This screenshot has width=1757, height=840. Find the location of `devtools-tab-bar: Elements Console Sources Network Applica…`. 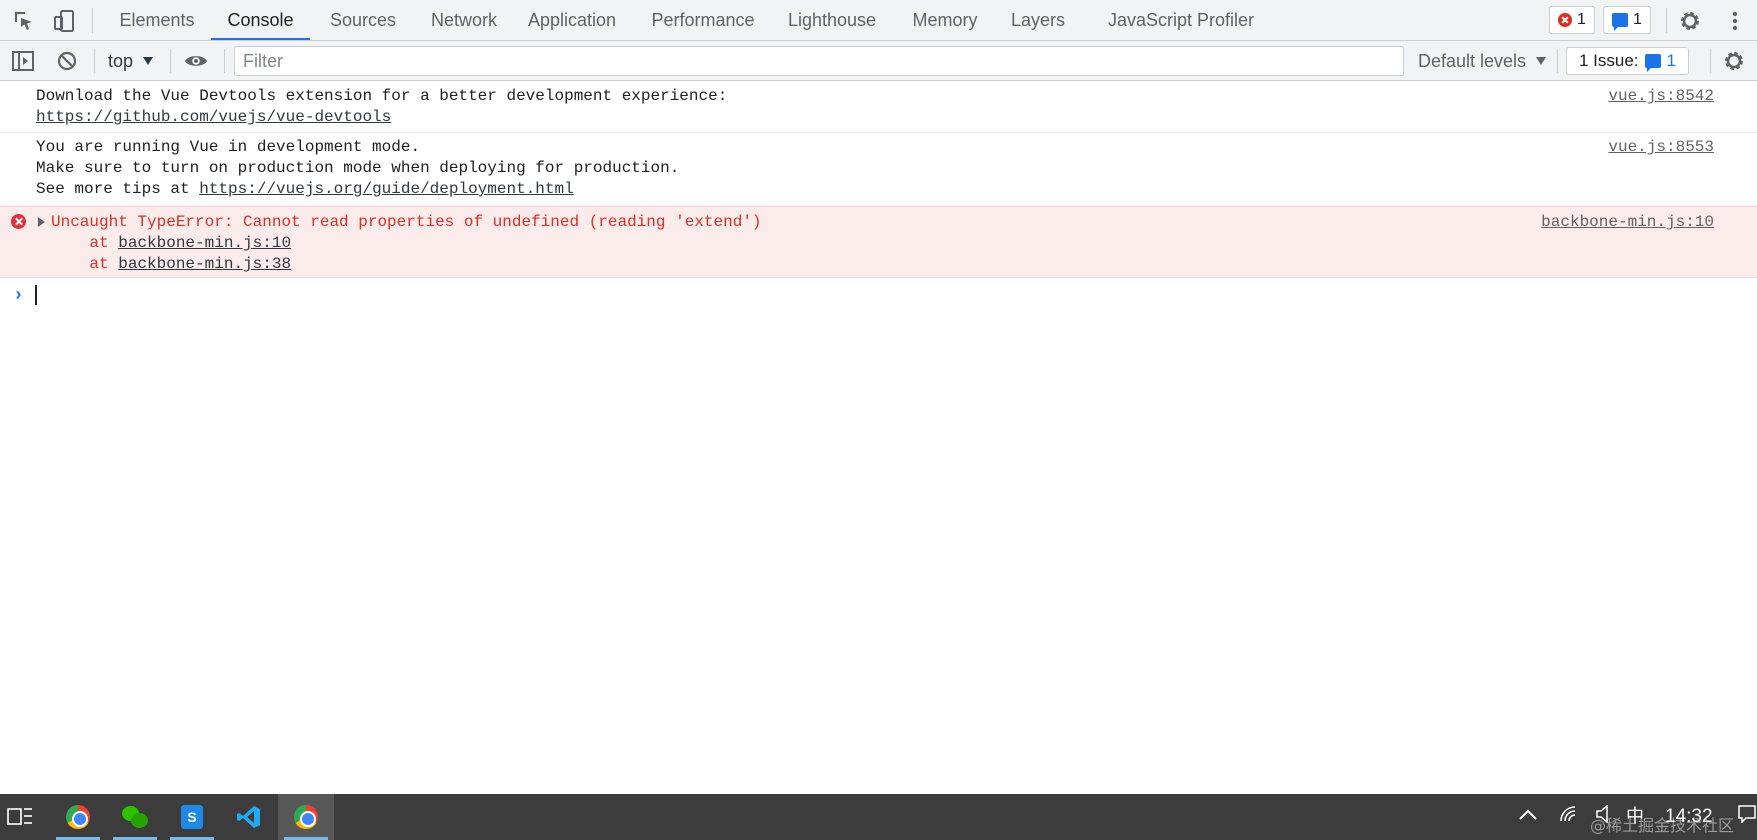

devtools-tab-bar: Elements Console Sources Network Applica… is located at coordinates (878, 20).